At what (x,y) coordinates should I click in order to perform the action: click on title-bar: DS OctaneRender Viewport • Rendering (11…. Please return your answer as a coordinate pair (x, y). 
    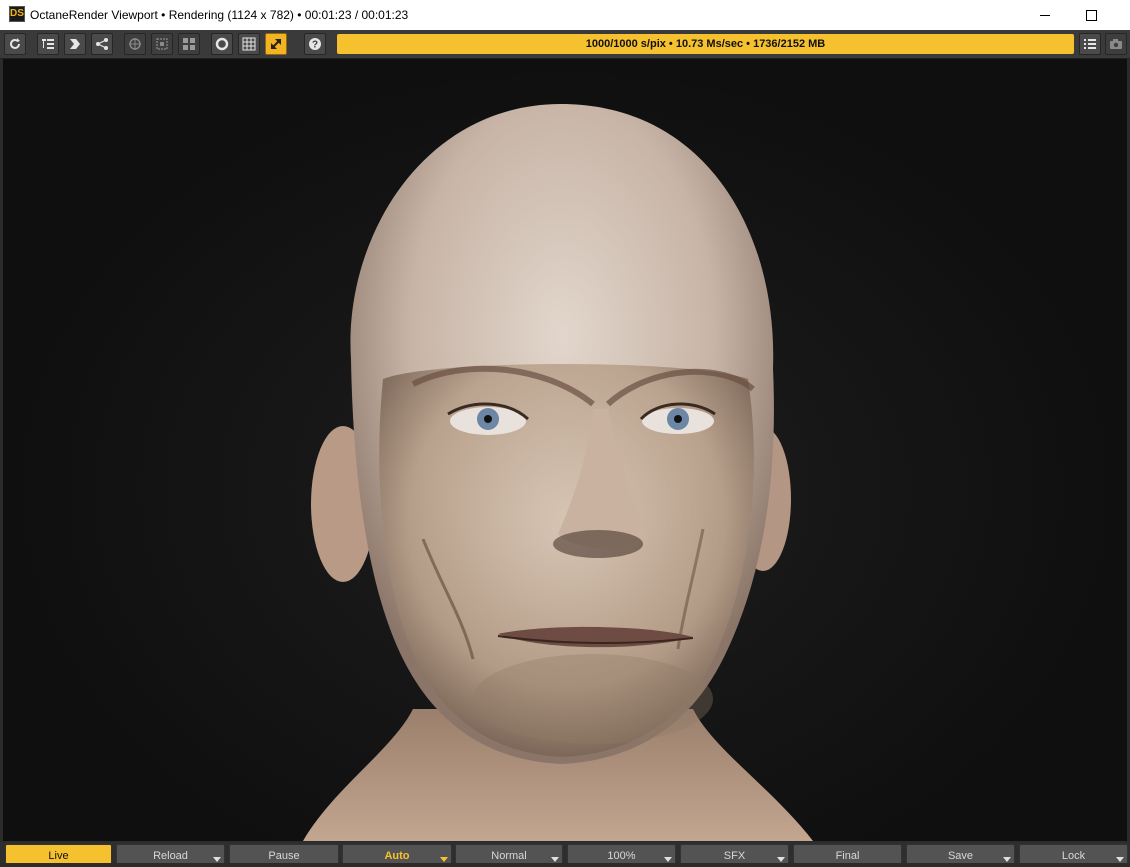
    Looking at the image, I should click on (565, 15).